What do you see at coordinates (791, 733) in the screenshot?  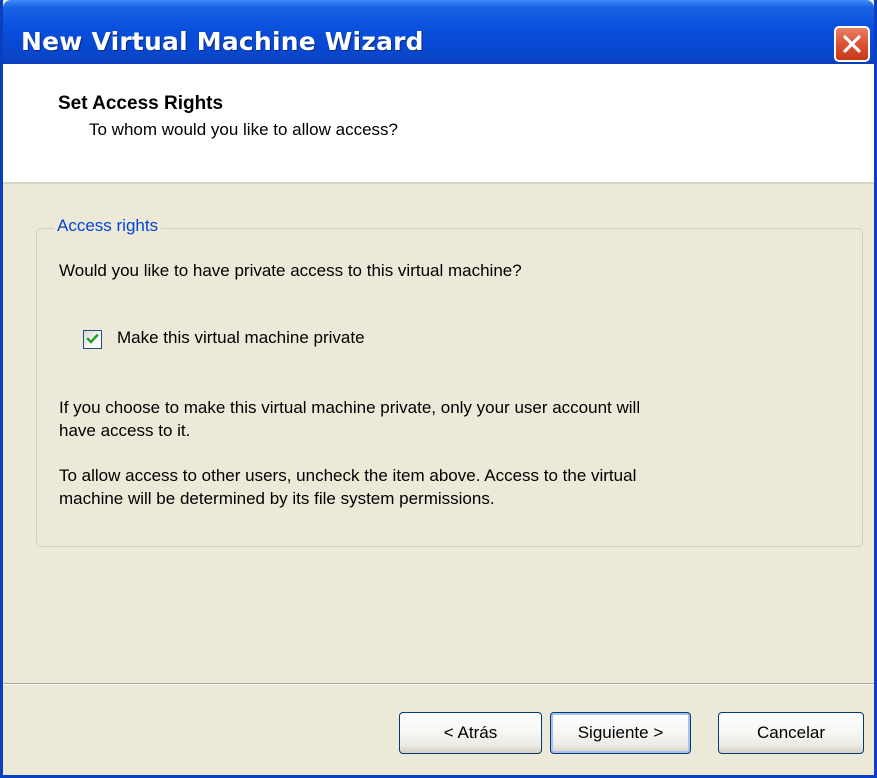 I see `cancel-button: Cancelar` at bounding box center [791, 733].